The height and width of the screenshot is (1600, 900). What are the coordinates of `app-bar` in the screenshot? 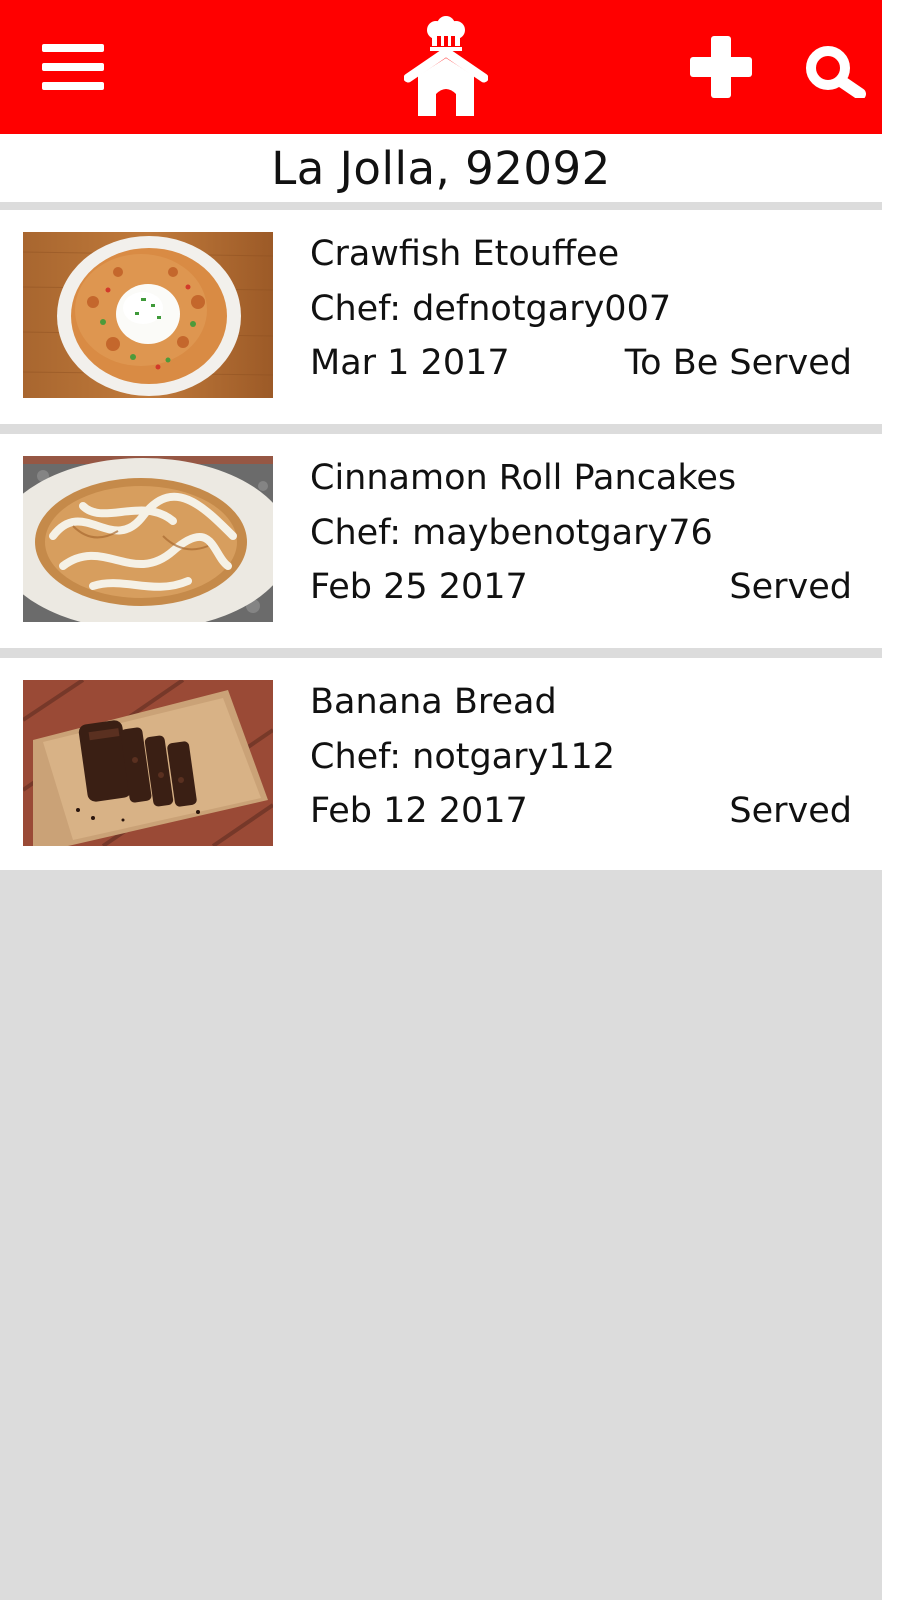 It's located at (441, 67).